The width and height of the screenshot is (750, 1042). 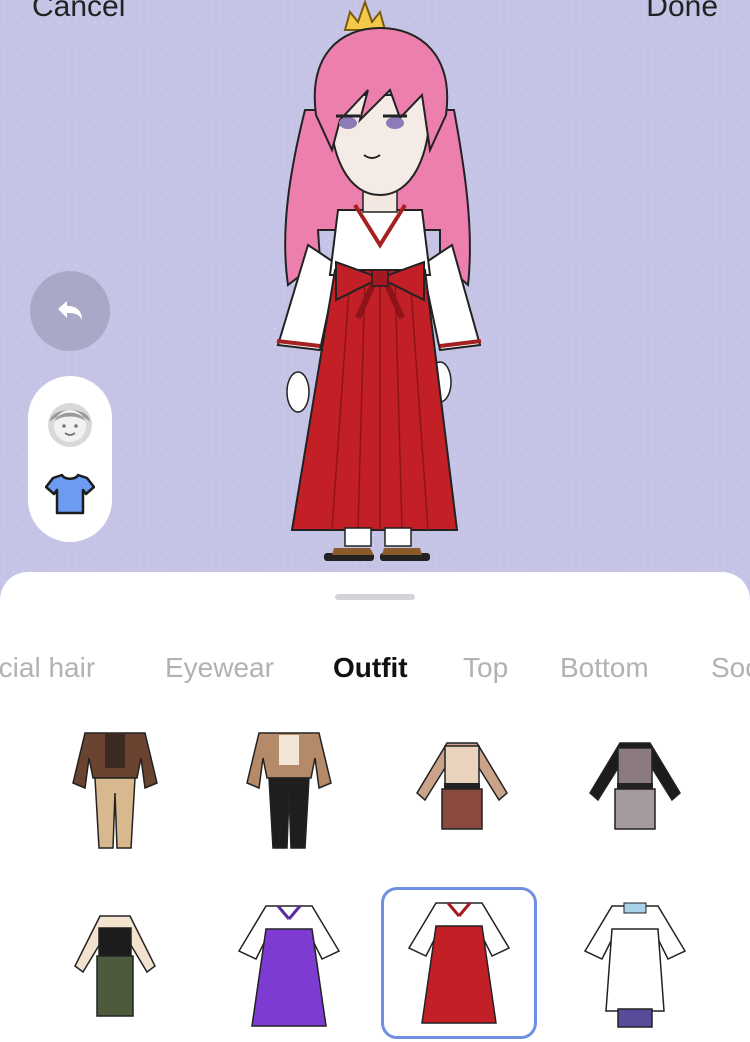 I want to click on avatar-character, so click(x=379, y=280).